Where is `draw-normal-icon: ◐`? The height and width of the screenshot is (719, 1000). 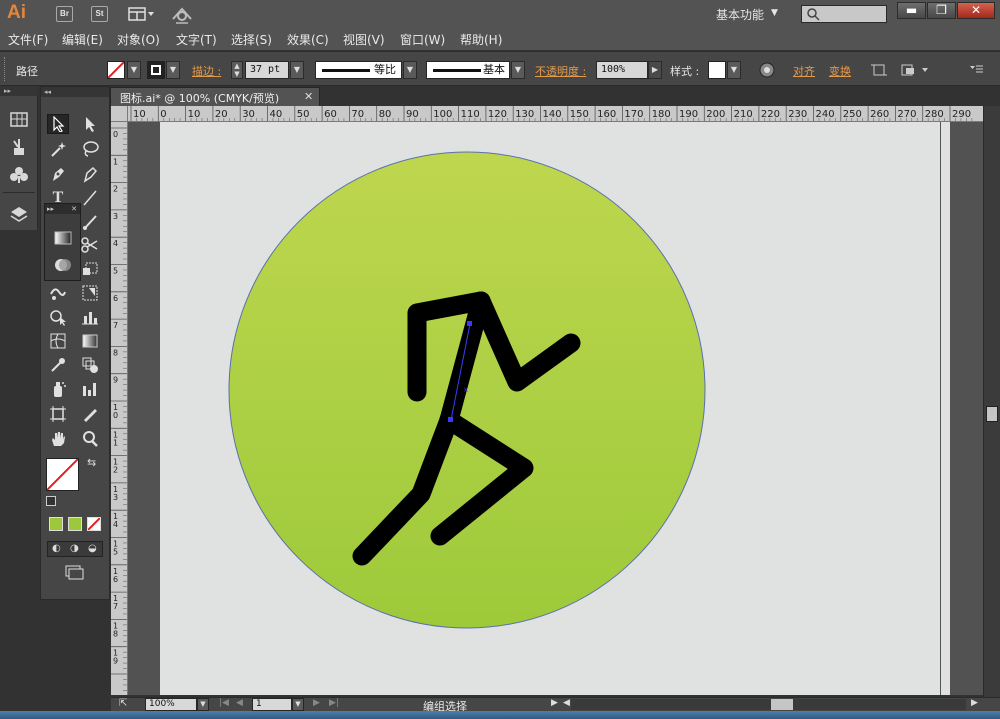 draw-normal-icon: ◐ is located at coordinates (56, 548).